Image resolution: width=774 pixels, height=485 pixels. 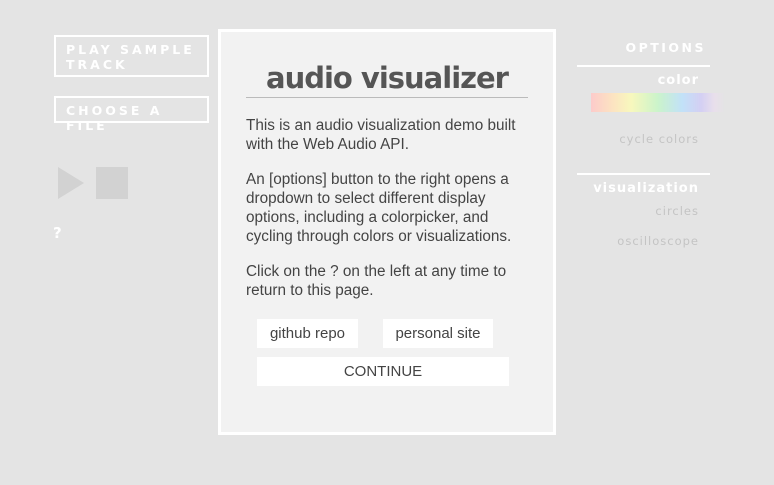 I want to click on visualization-heading: visualization, so click(x=646, y=188).